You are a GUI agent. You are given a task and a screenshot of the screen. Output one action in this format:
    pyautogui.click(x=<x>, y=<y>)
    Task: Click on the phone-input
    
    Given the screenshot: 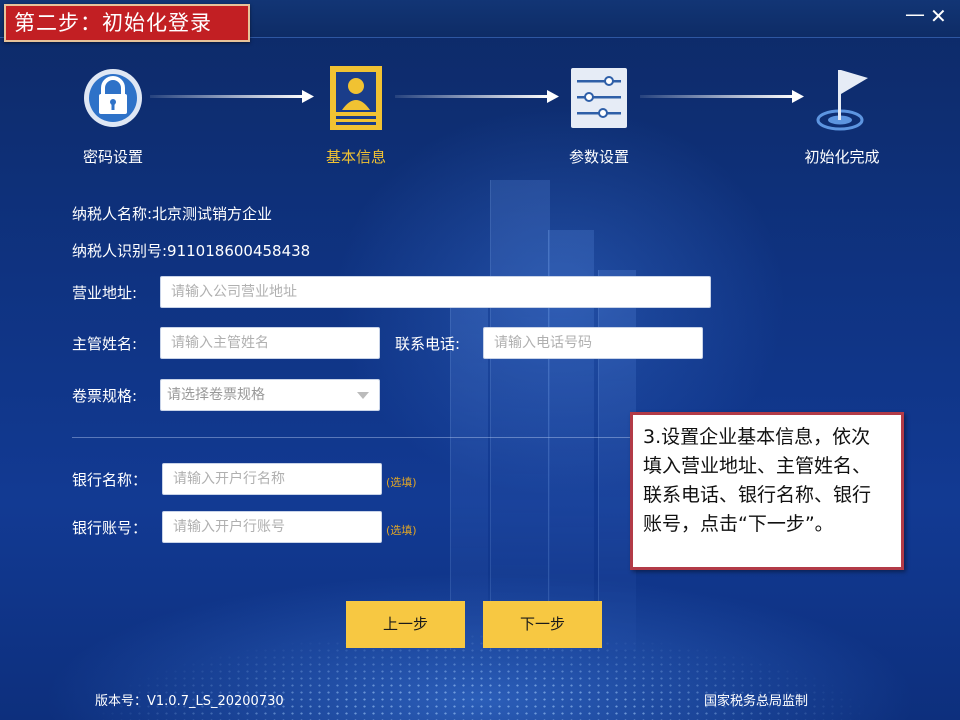 What is the action you would take?
    pyautogui.click(x=593, y=343)
    